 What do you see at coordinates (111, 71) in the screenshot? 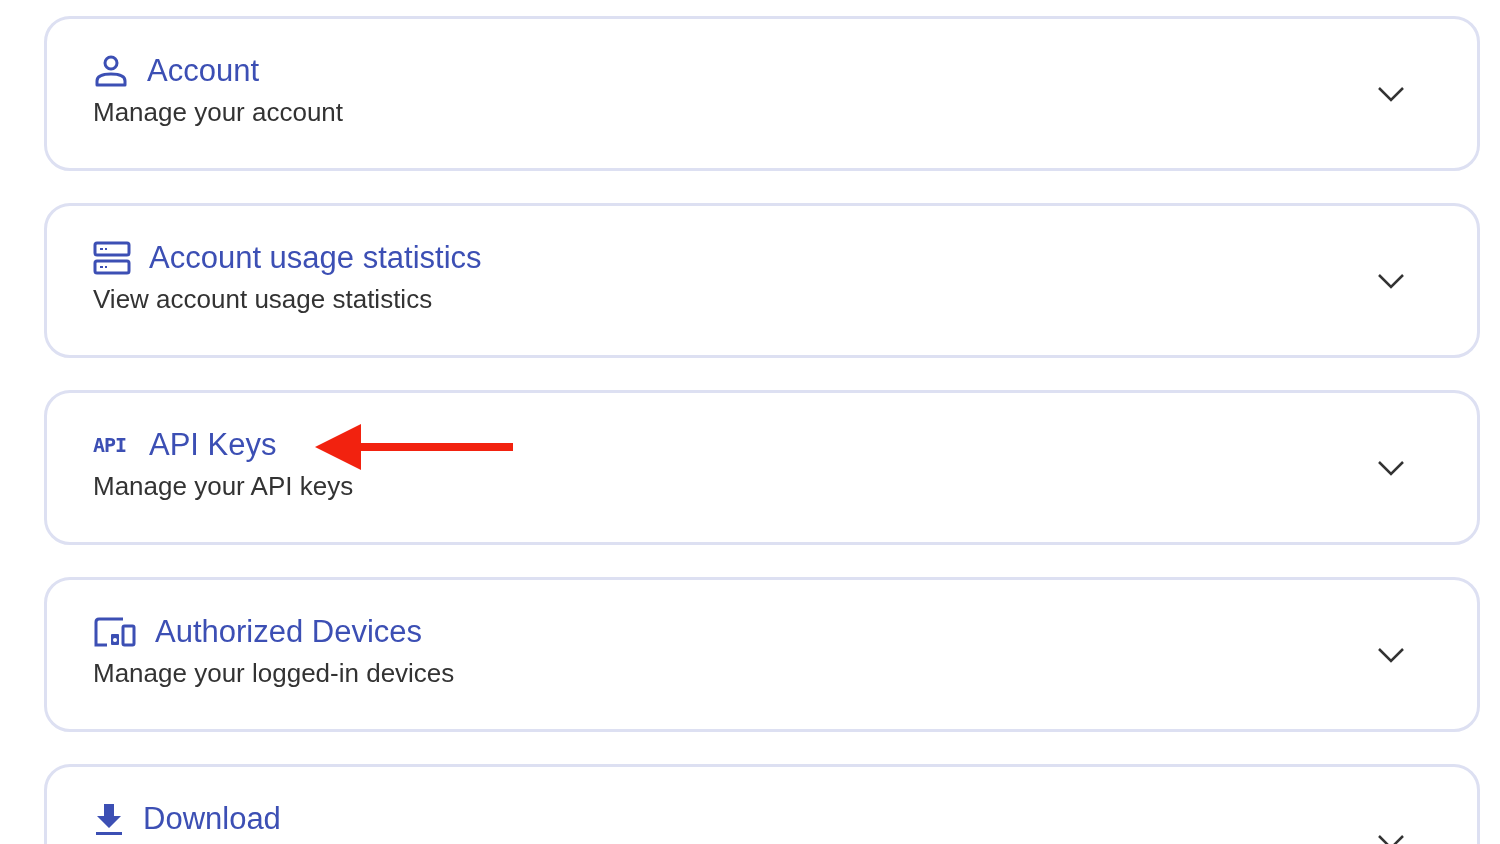
I see `person-icon` at bounding box center [111, 71].